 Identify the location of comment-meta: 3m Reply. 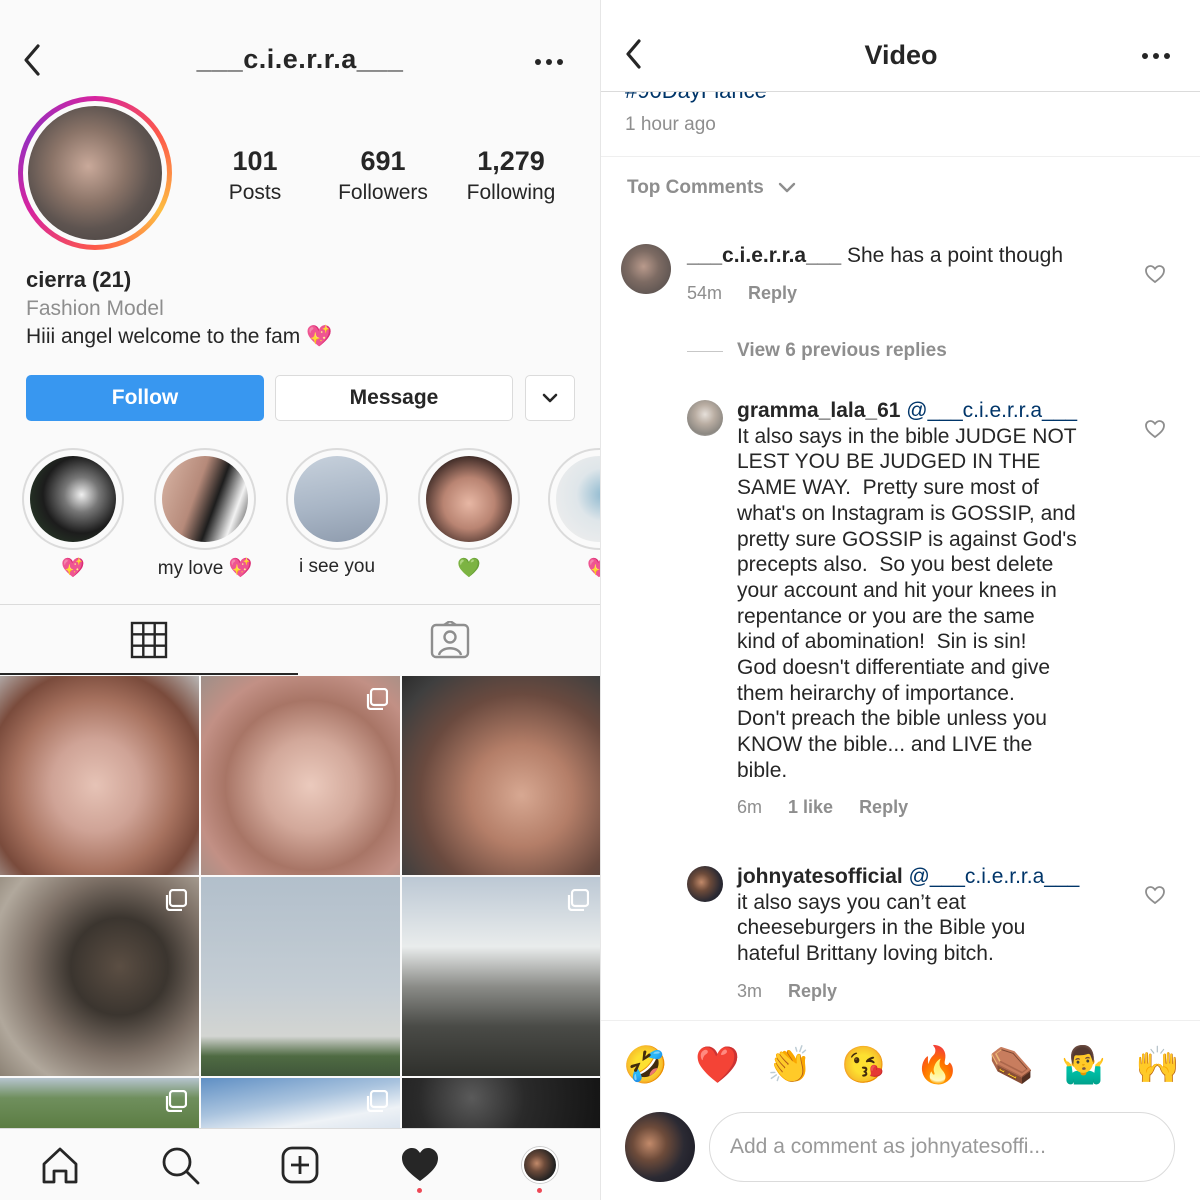
(787, 991).